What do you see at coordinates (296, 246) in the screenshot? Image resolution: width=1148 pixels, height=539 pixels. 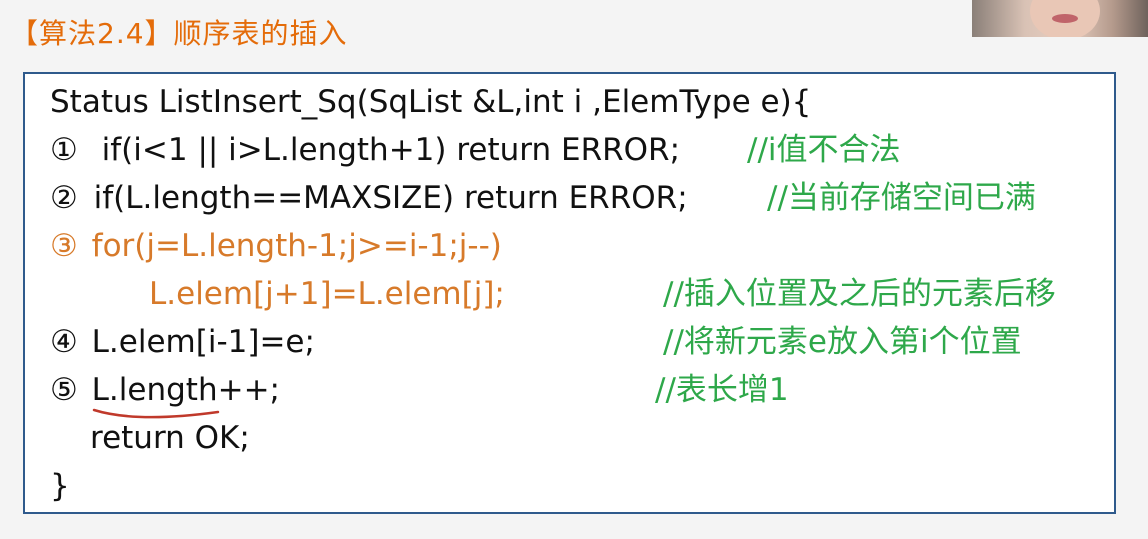 I see `code-text-3: for(j=L.length-1;j>=i-1;j--)` at bounding box center [296, 246].